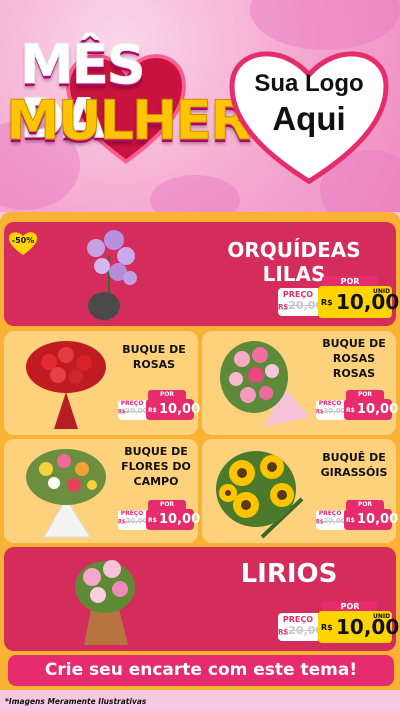 The height and width of the screenshot is (711, 400). What do you see at coordinates (76, 701) in the screenshot?
I see `footer-note: *Imagens Meramente Ilustrativas` at bounding box center [76, 701].